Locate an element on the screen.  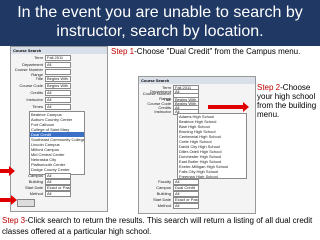
field-label: Term is located at coordinates (38, 57).